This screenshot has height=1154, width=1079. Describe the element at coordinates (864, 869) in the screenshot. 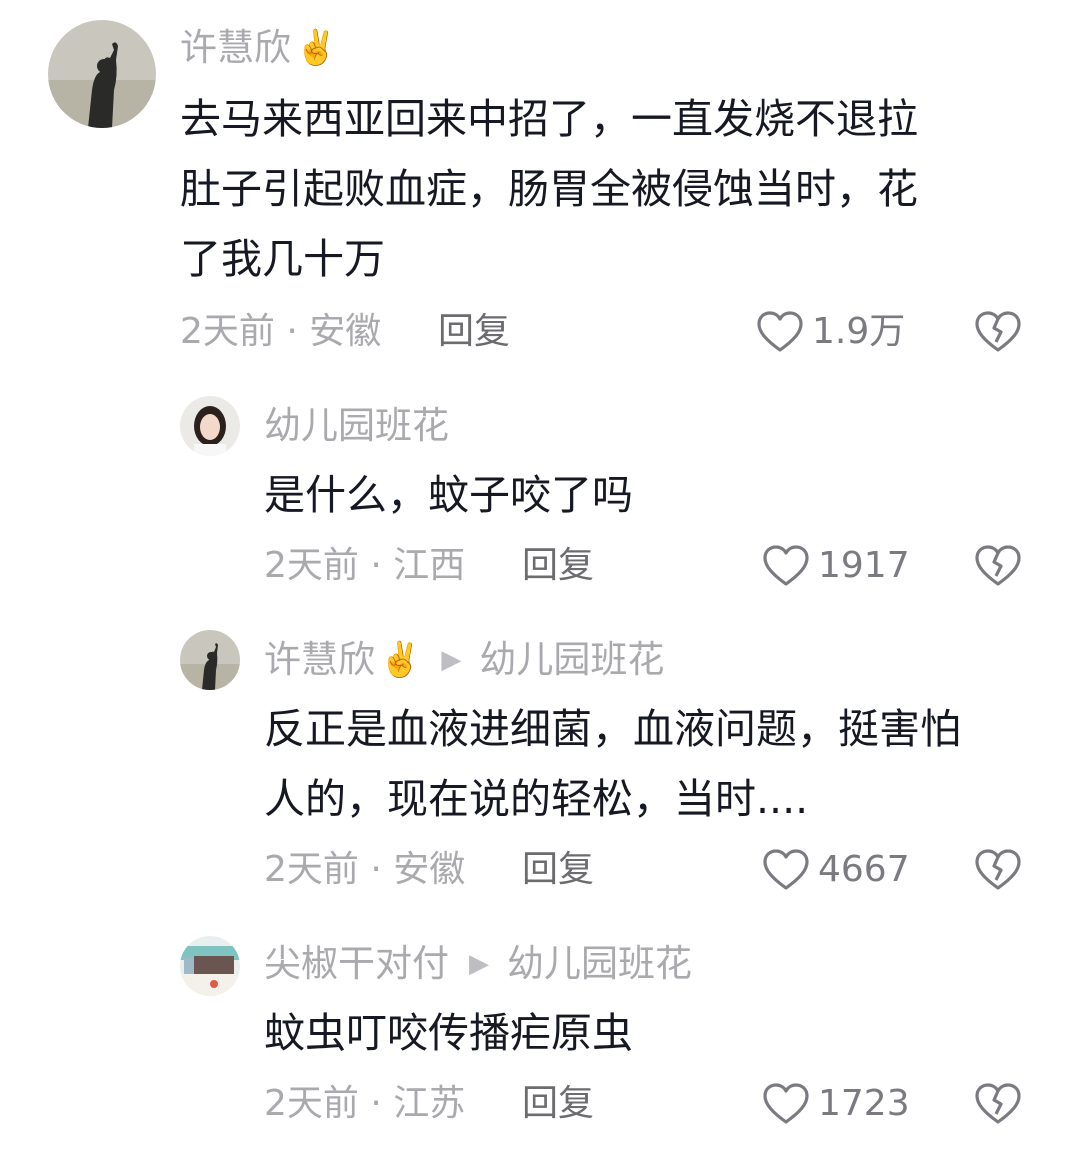

I see `like-count: 4667` at that location.